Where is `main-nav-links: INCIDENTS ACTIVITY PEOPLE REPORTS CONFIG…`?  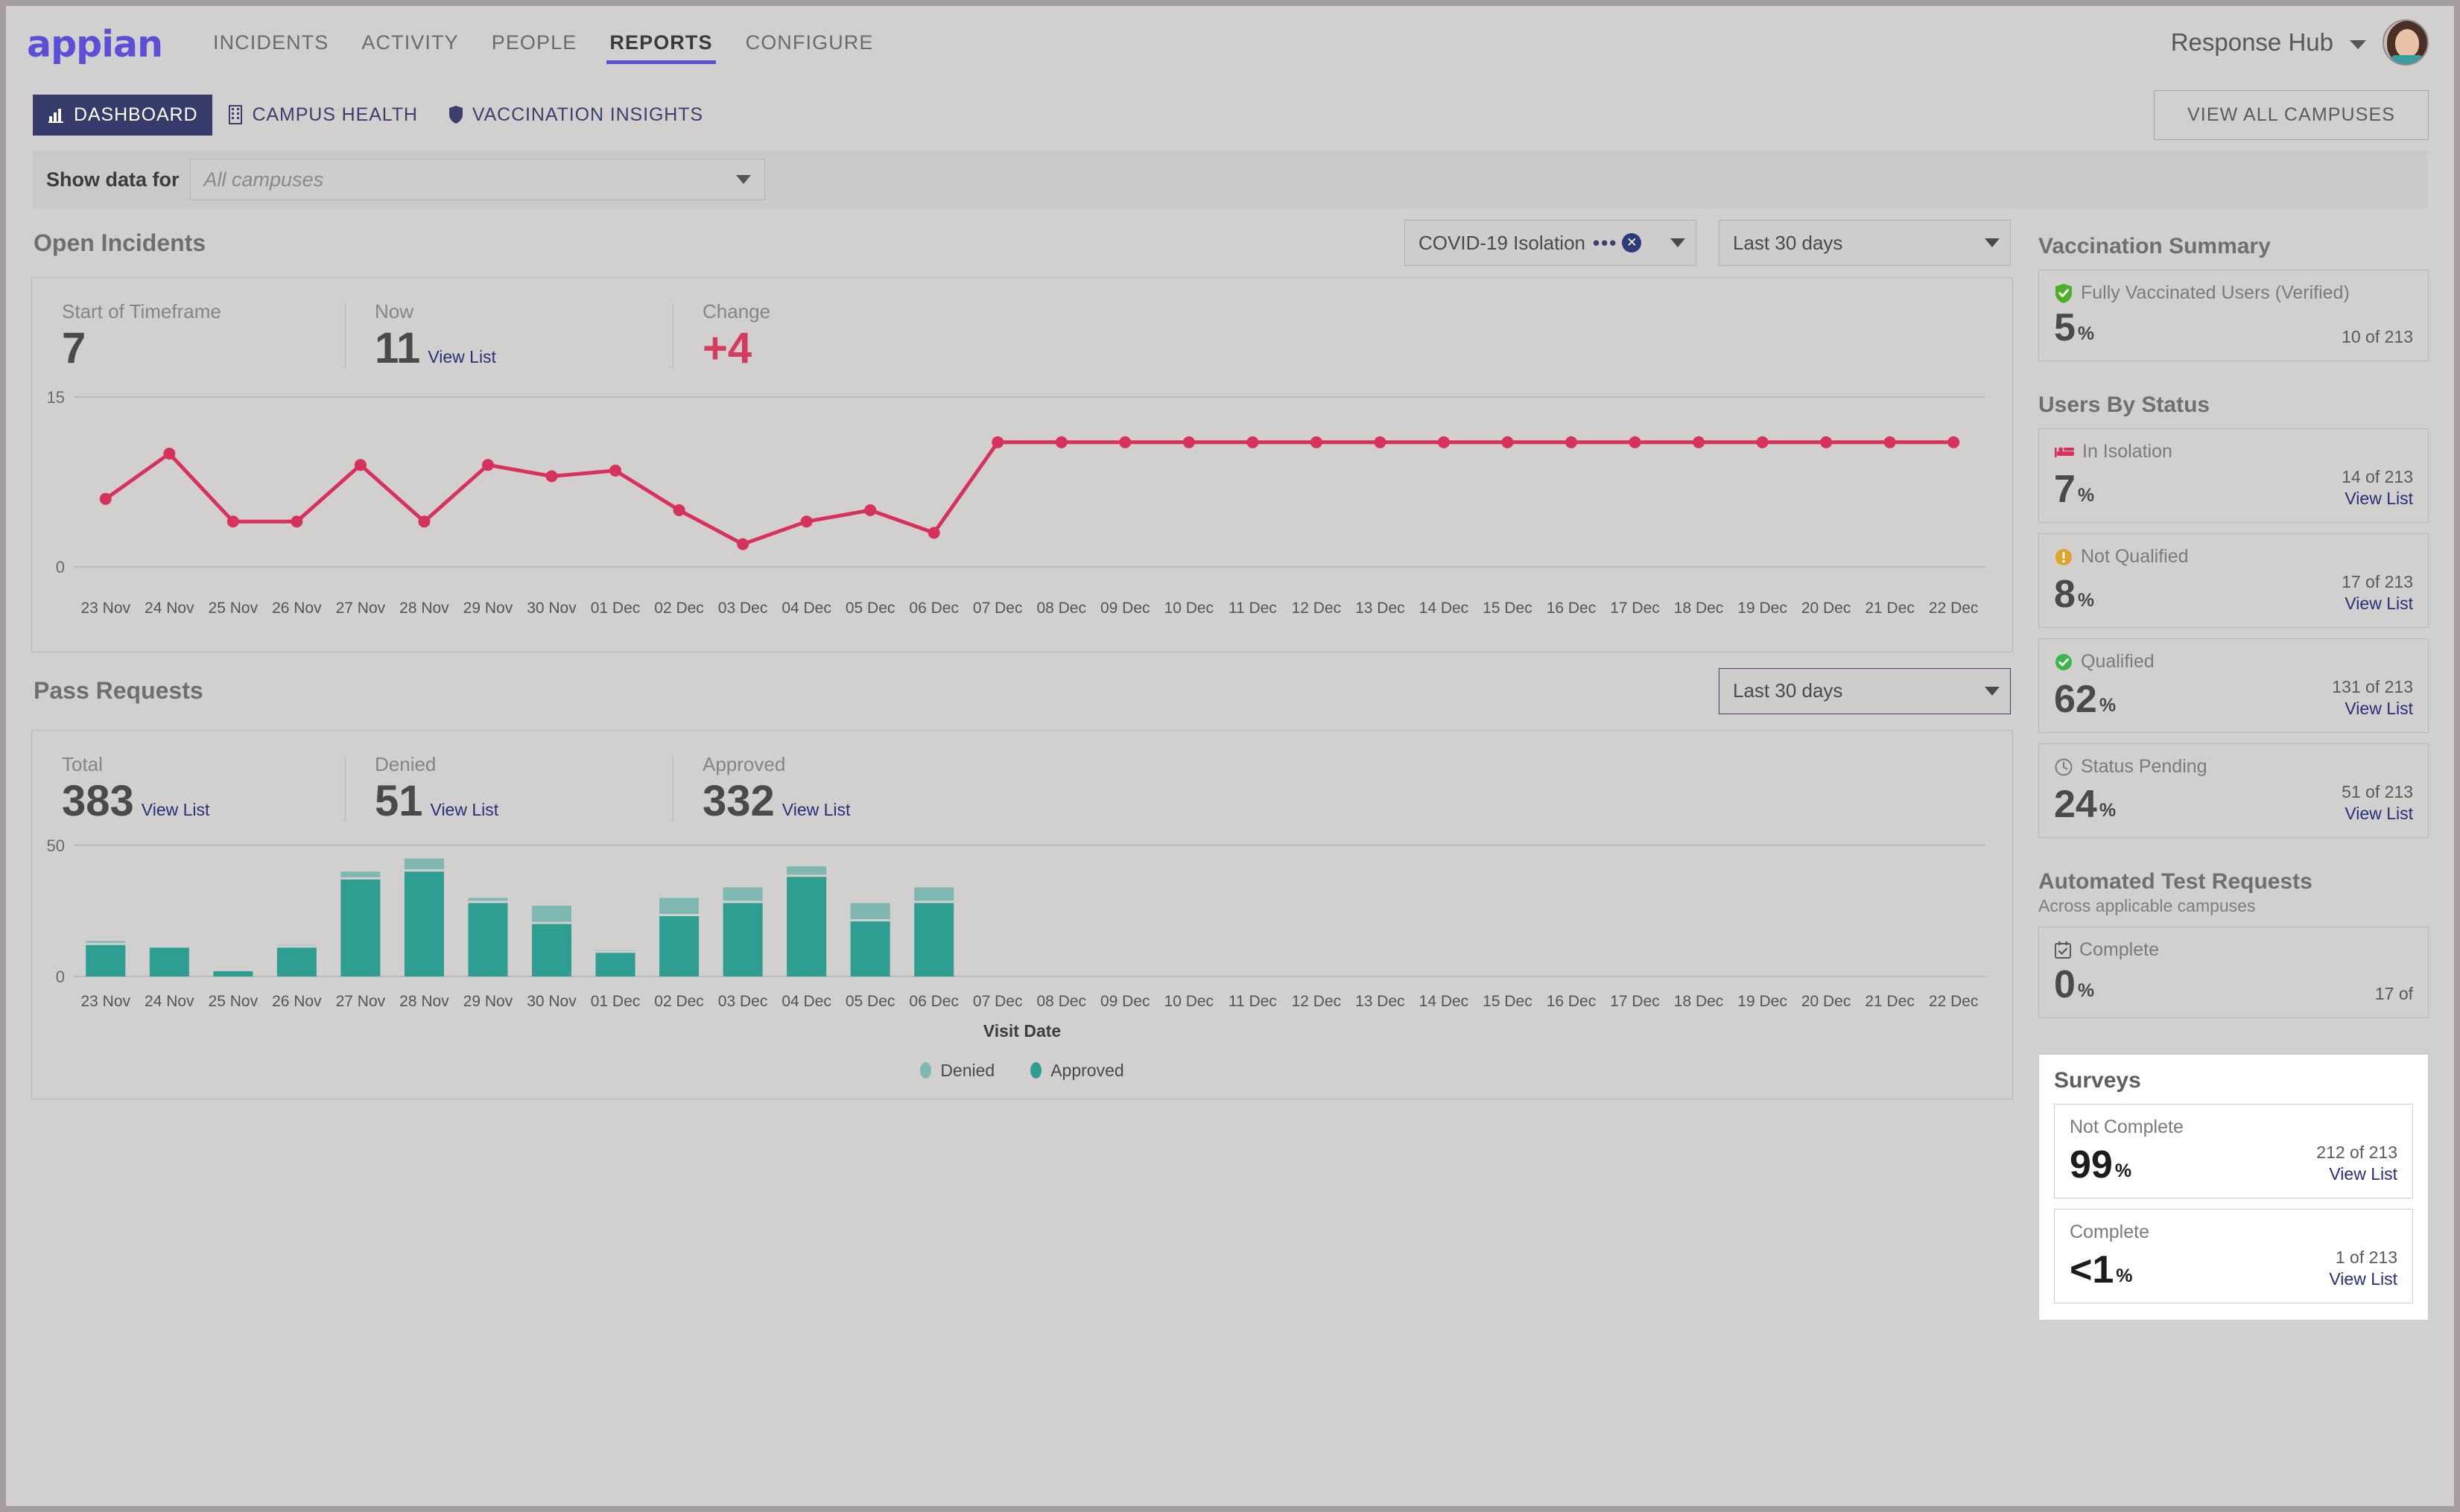 main-nav-links: INCIDENTS ACTIVITY PEOPLE REPORTS CONFIG… is located at coordinates (543, 42).